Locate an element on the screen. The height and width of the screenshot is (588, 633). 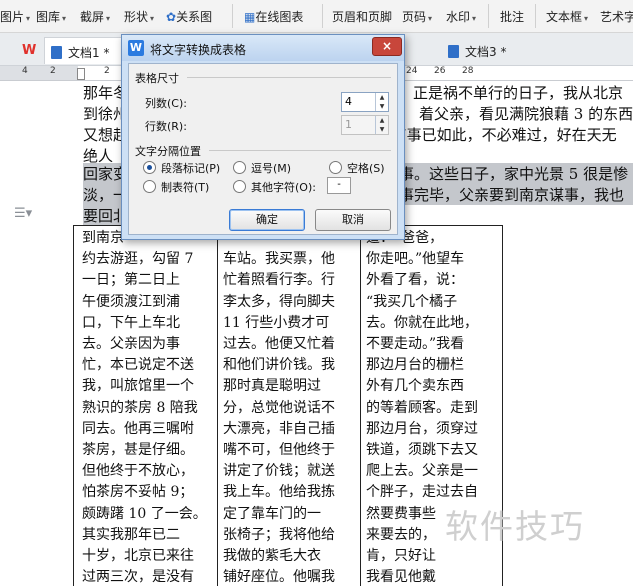
ruler-number: 28 is located at coordinates (468, 71).